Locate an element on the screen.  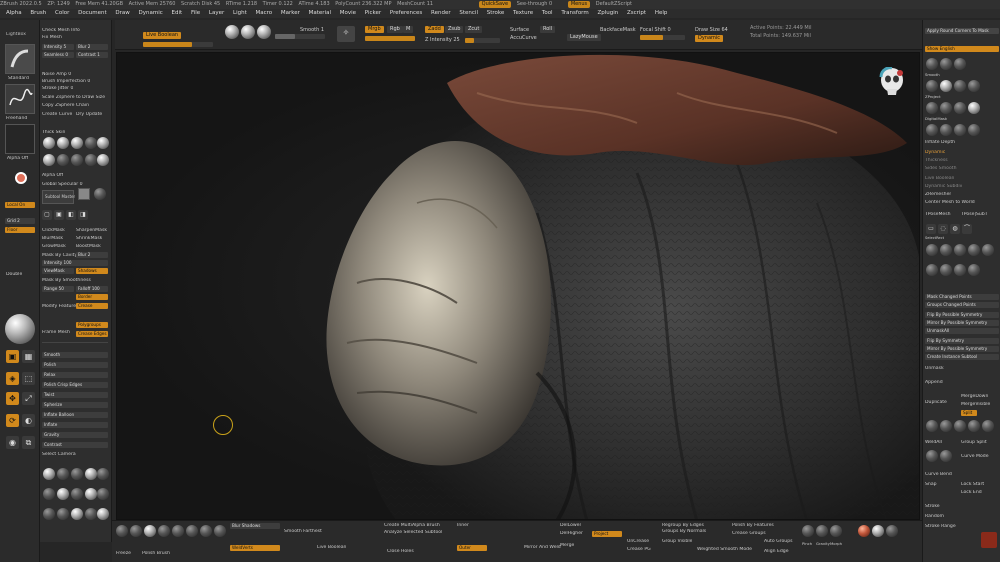
menu-stencil: Stencil is located at coordinates (468, 13).